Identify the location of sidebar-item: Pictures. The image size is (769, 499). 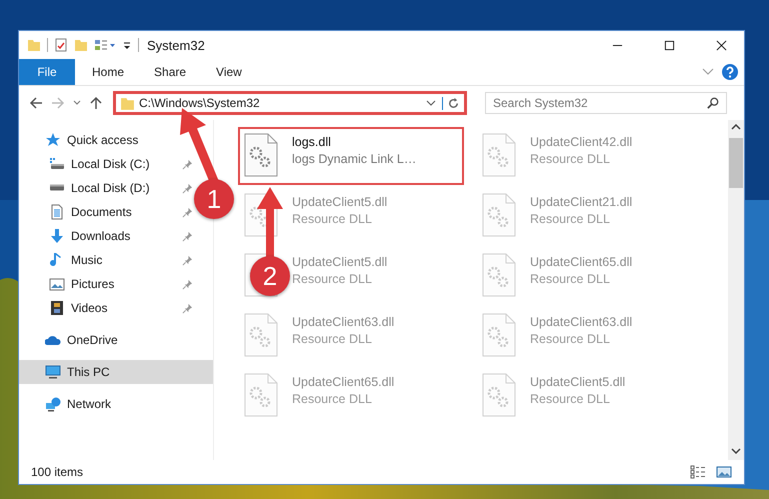
(81, 284).